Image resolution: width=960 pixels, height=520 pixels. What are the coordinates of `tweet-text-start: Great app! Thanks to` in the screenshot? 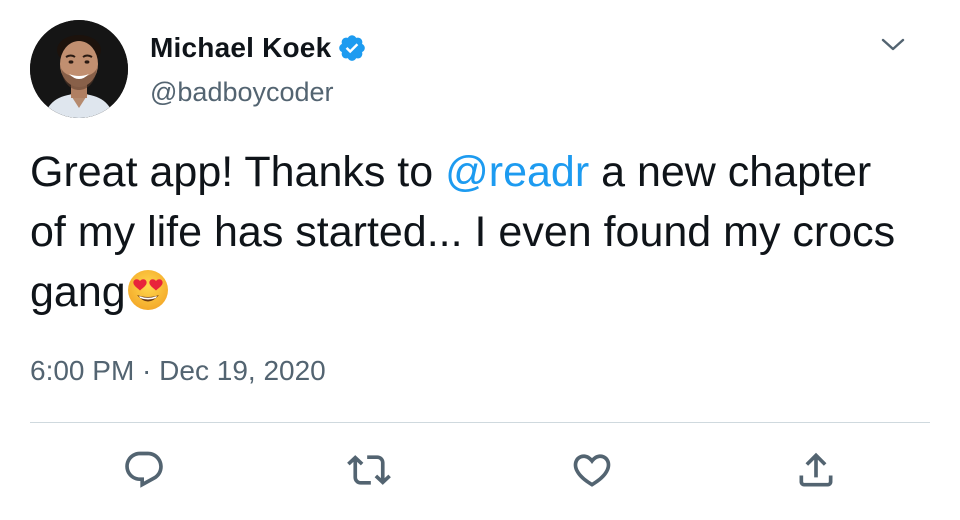 It's located at (238, 172).